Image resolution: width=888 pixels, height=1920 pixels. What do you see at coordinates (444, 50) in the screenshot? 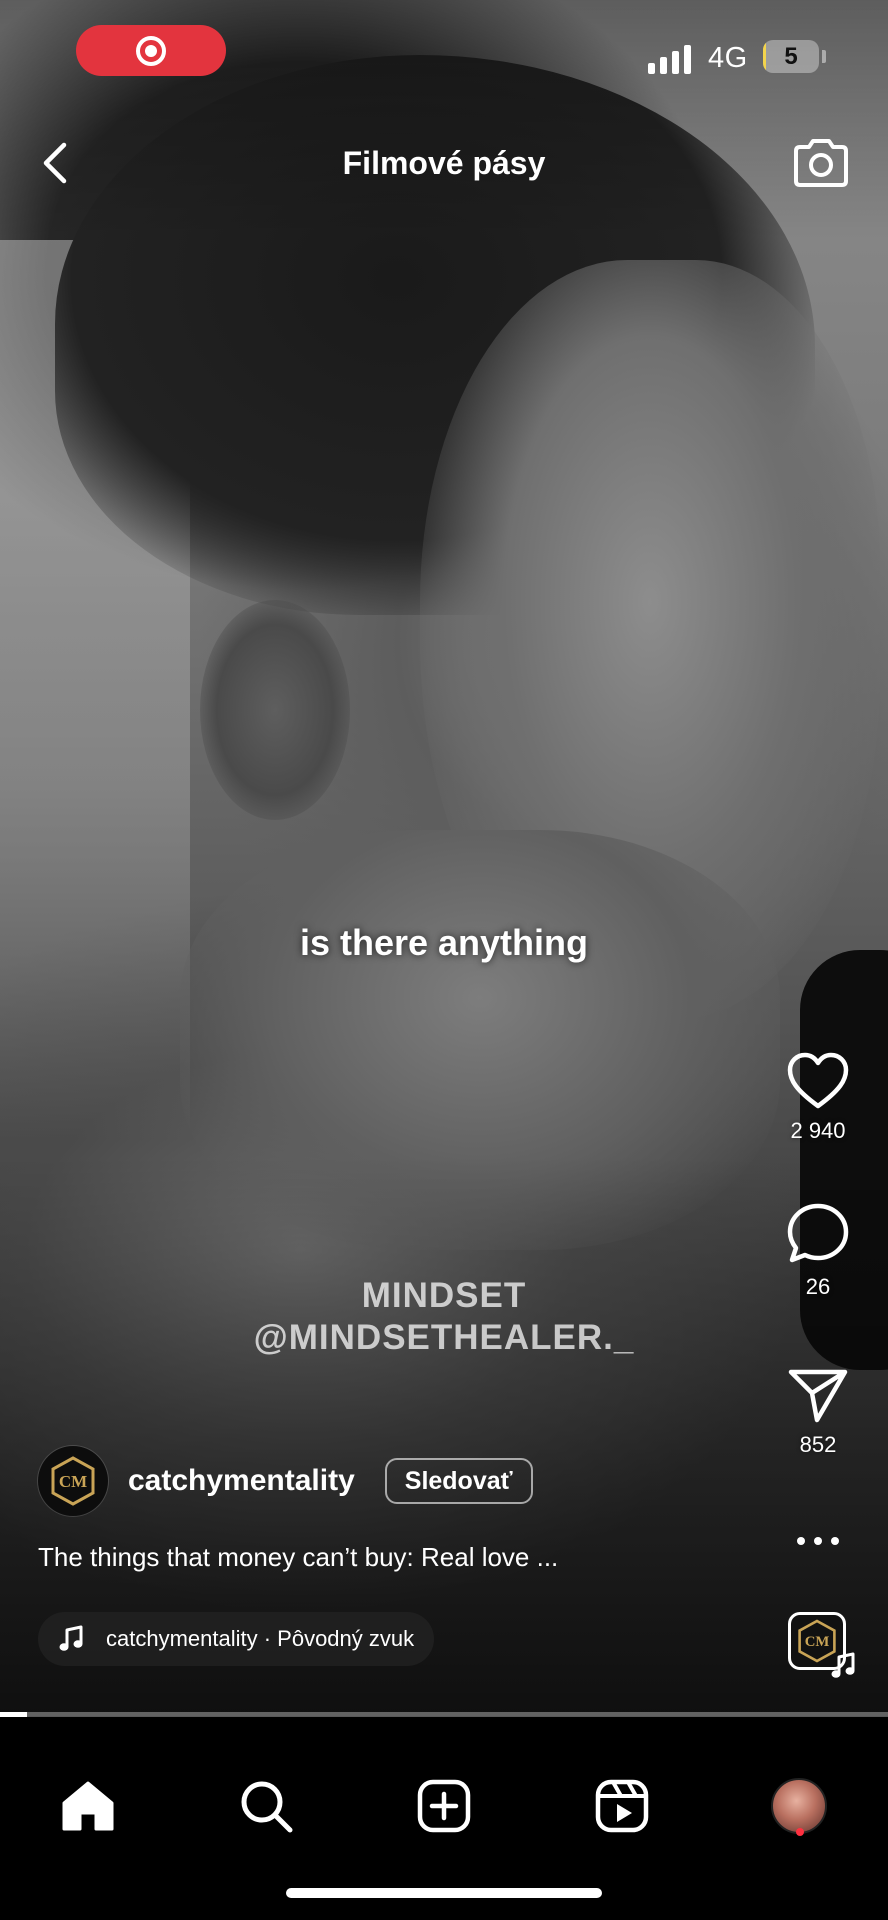
I see `status-bar: 4G 5` at bounding box center [444, 50].